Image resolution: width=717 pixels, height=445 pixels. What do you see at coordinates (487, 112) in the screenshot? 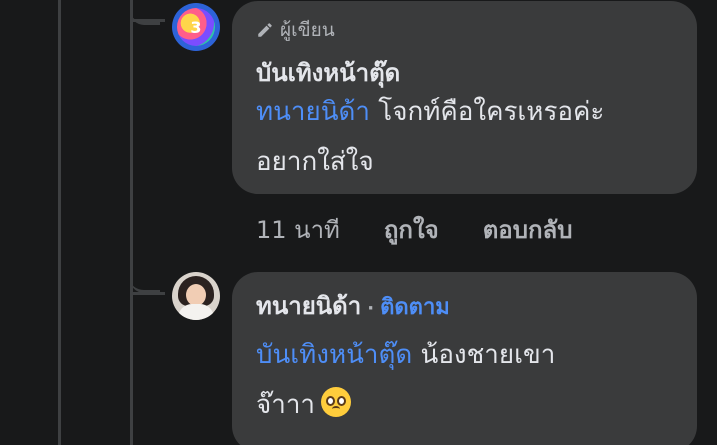
I see `comment-text-line1: โจกท์คือใครเหรอค่ะ` at bounding box center [487, 112].